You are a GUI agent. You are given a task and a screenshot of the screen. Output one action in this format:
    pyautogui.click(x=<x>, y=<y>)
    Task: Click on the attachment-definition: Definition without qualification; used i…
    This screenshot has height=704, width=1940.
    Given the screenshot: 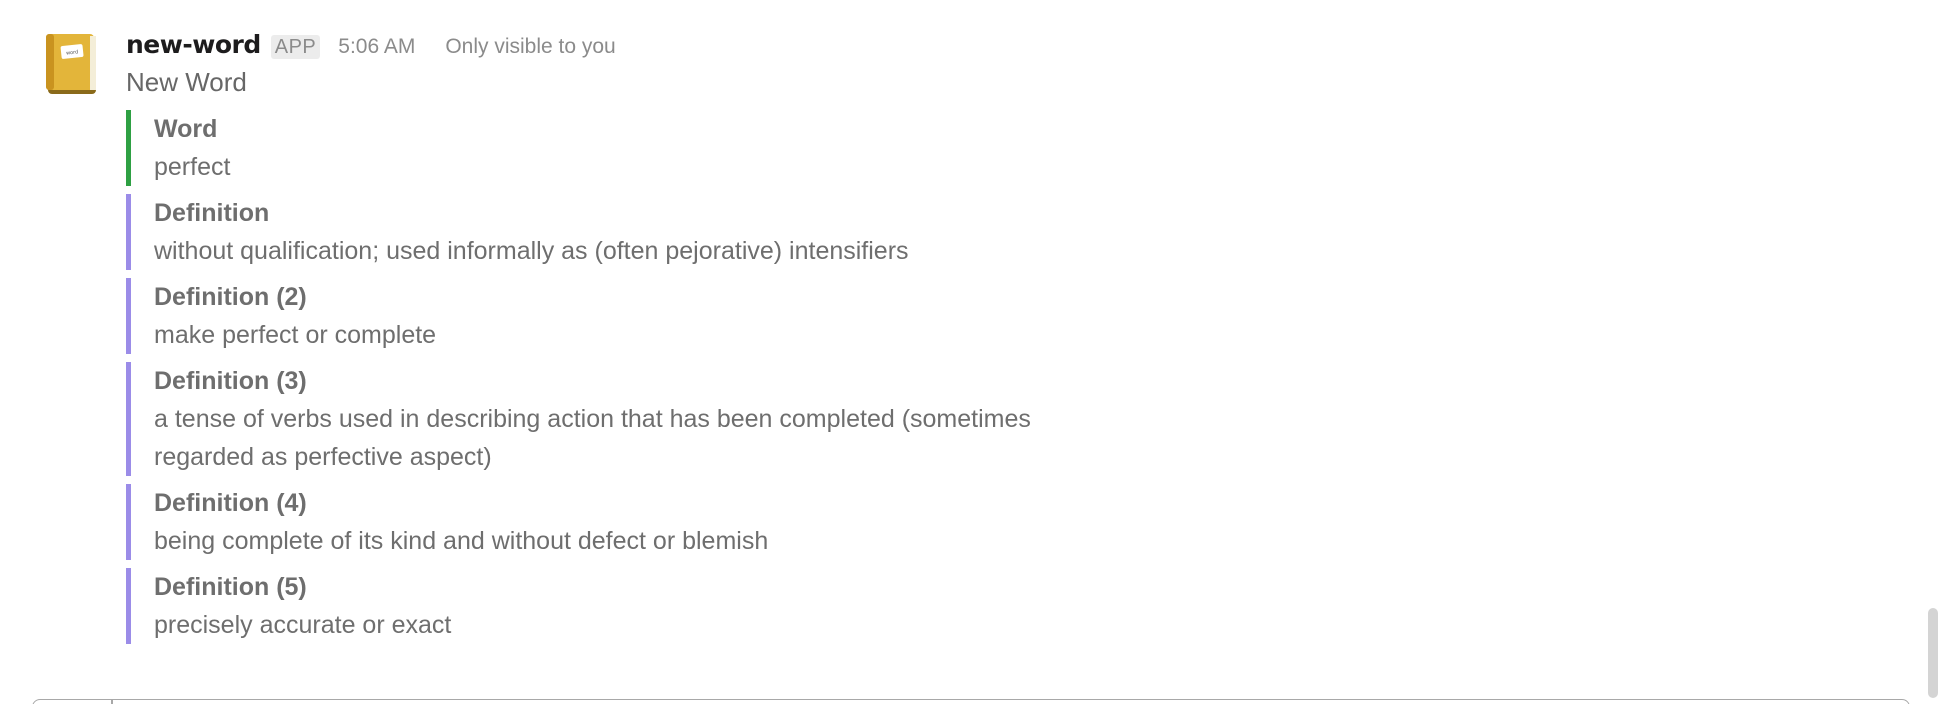 What is the action you would take?
    pyautogui.click(x=976, y=232)
    